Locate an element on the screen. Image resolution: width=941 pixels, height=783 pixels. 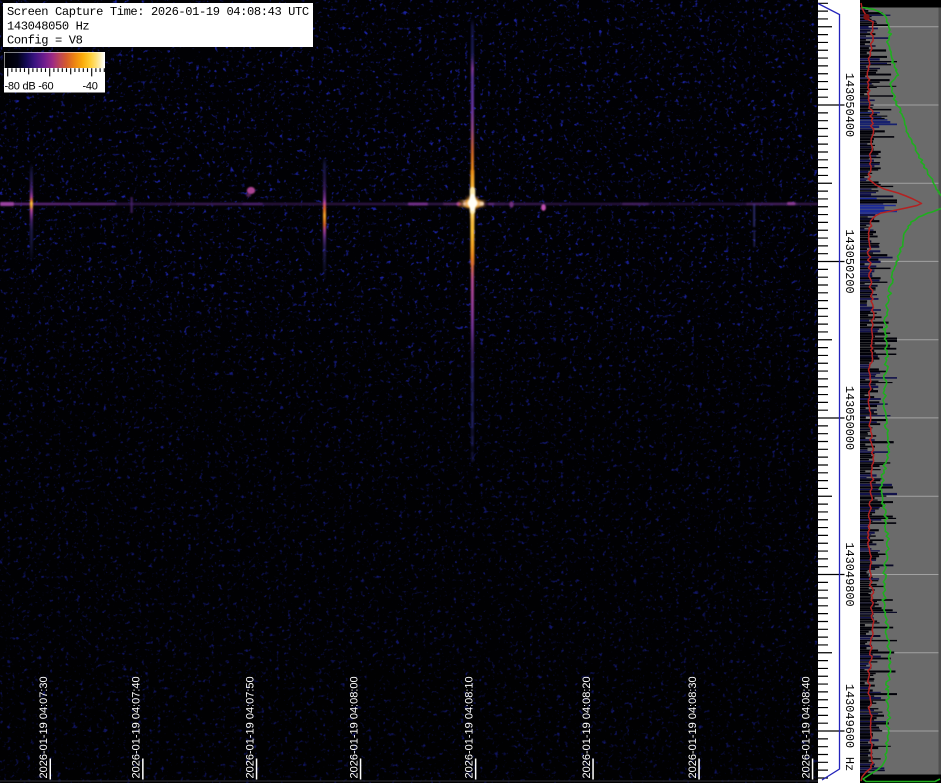
svg-text: Config = V8 is located at coordinates (45, 41).